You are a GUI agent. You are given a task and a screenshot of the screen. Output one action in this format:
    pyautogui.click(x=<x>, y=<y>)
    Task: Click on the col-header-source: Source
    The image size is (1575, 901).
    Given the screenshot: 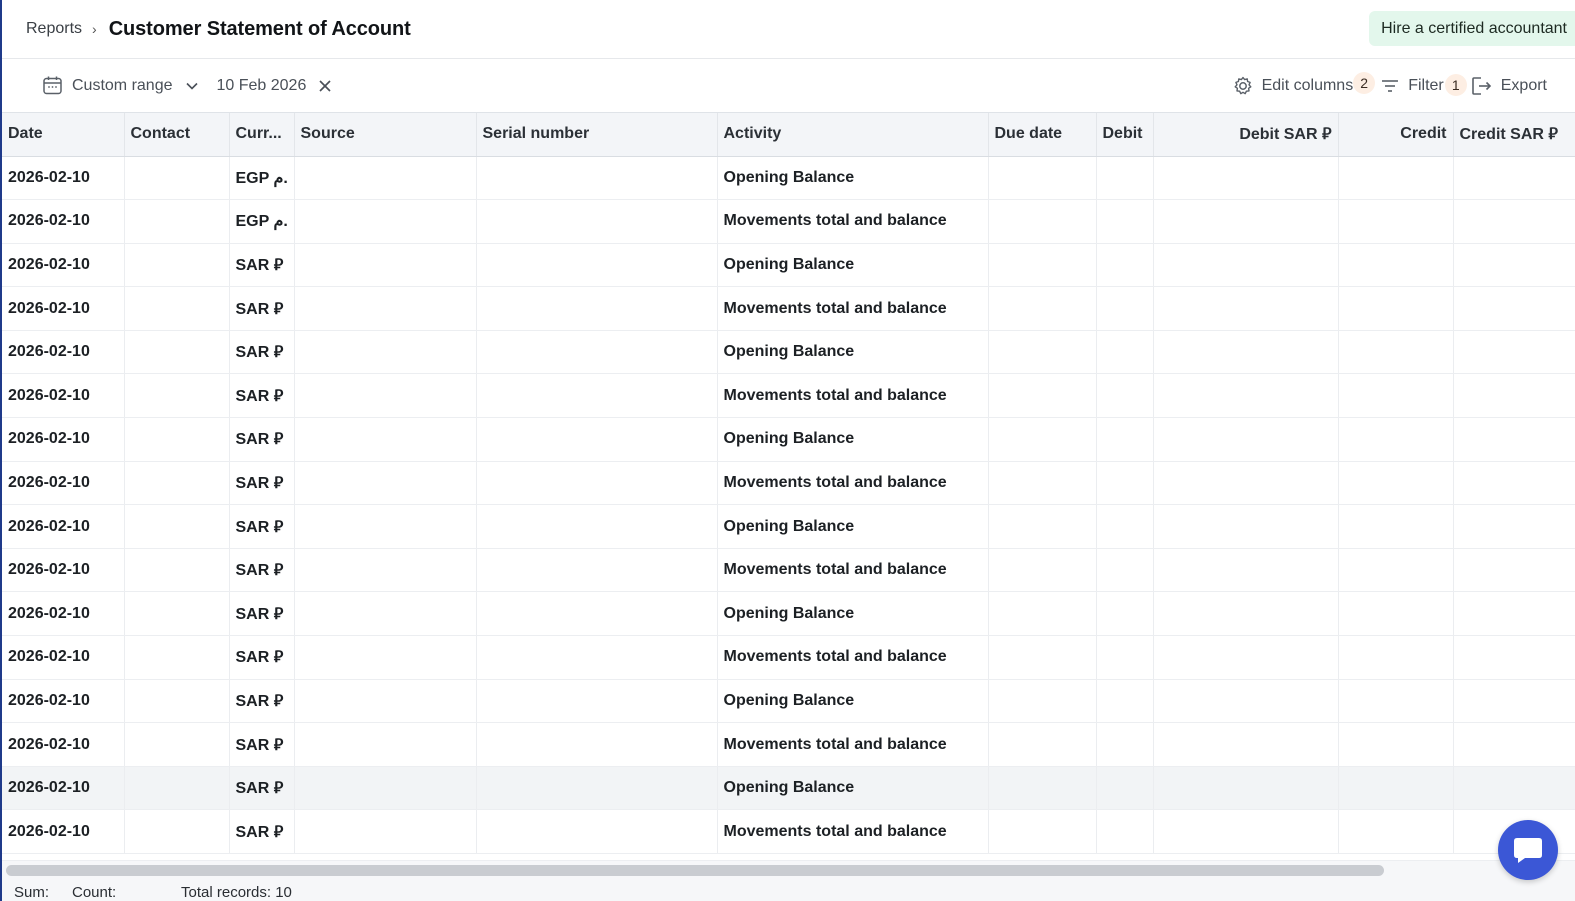 What is the action you would take?
    pyautogui.click(x=385, y=135)
    